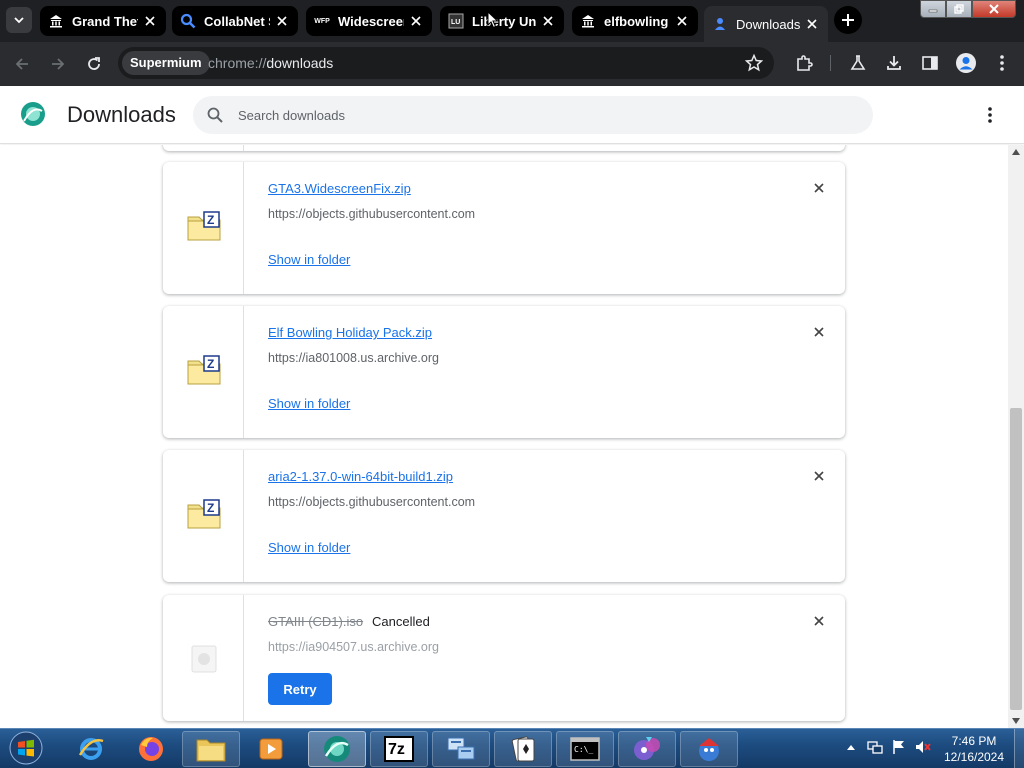 This screenshot has height=768, width=1024. Describe the element at coordinates (504, 148) in the screenshot. I see `download-card-partial` at that location.